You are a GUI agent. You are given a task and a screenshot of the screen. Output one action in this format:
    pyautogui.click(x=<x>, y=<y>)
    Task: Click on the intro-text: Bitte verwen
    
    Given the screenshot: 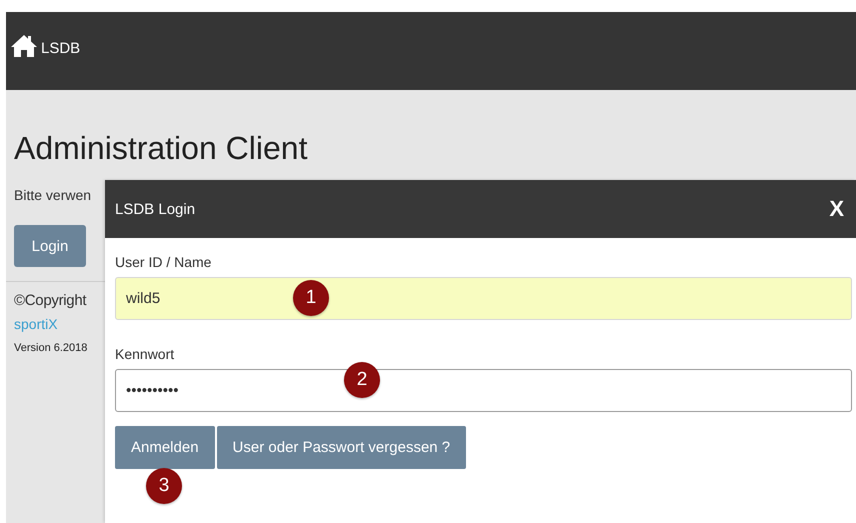 What is the action you would take?
    pyautogui.click(x=53, y=195)
    